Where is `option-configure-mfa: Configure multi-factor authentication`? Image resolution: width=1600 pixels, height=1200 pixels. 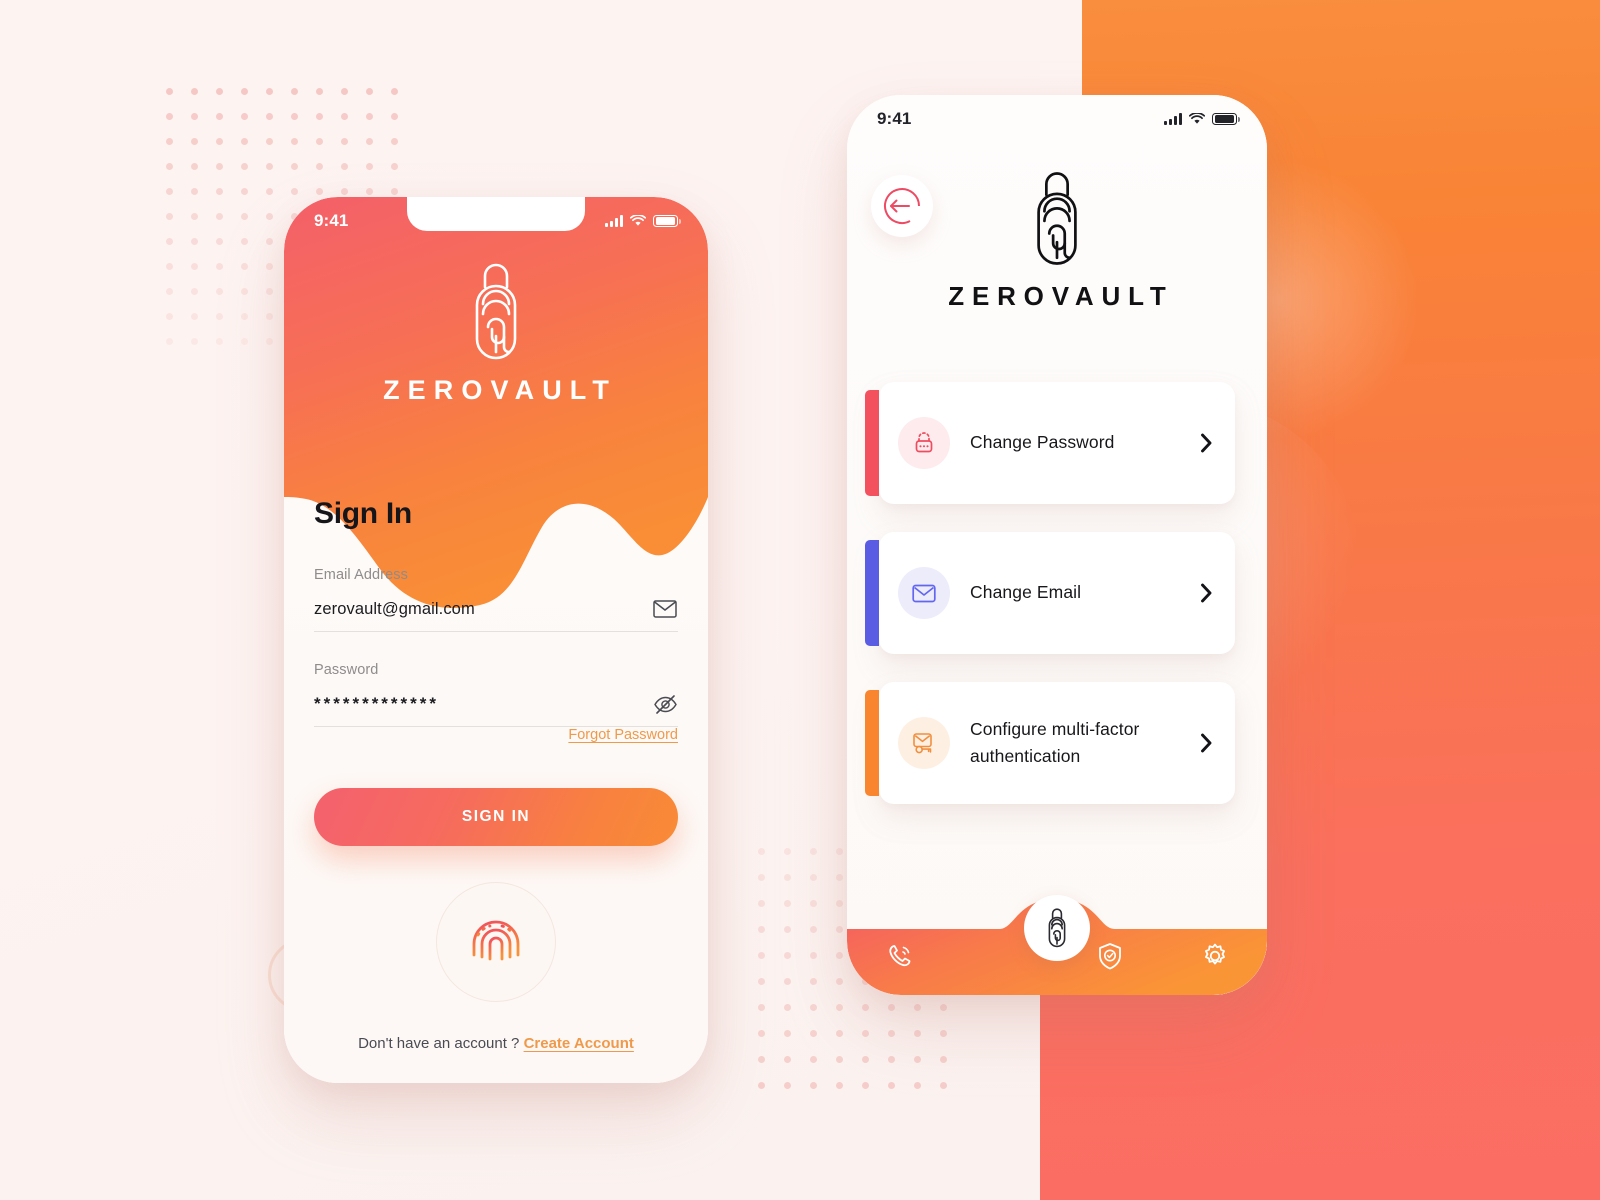 option-configure-mfa: Configure multi-factor authentication is located at coordinates (1050, 743).